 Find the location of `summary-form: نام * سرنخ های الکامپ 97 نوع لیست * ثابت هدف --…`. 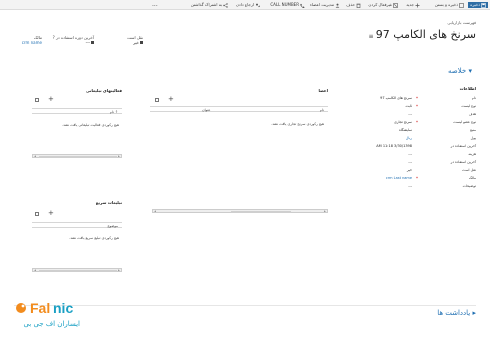

summary-form: نام * سرنخ های الکامپ 97 نوع لیست * ثابت هدف --… is located at coordinates (413, 146).